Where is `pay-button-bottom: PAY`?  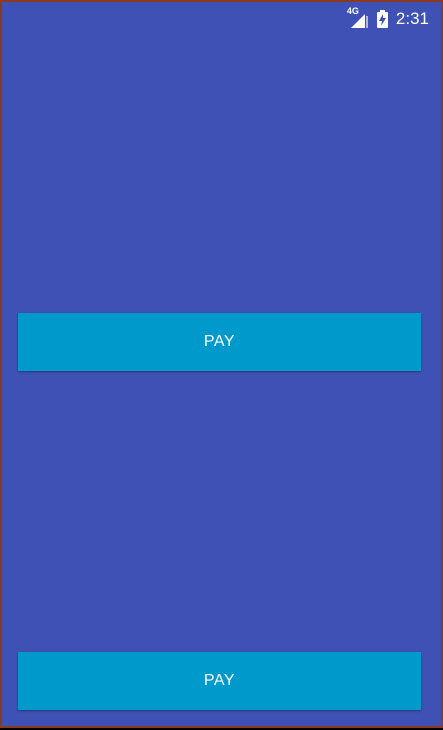
pay-button-bottom: PAY is located at coordinates (219, 681).